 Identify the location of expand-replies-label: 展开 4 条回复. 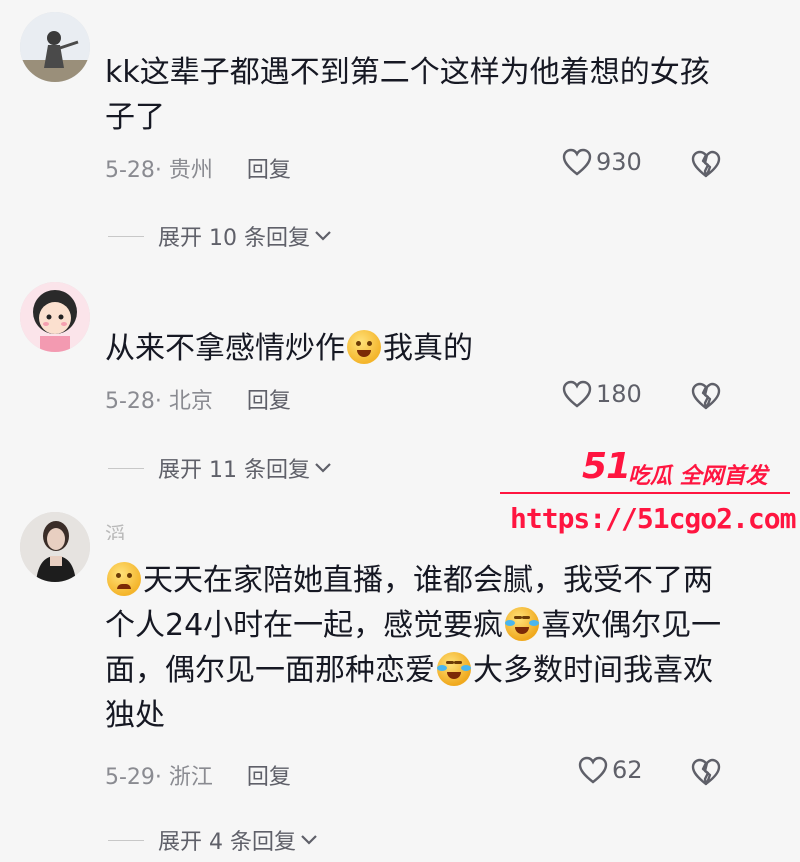
(227, 842).